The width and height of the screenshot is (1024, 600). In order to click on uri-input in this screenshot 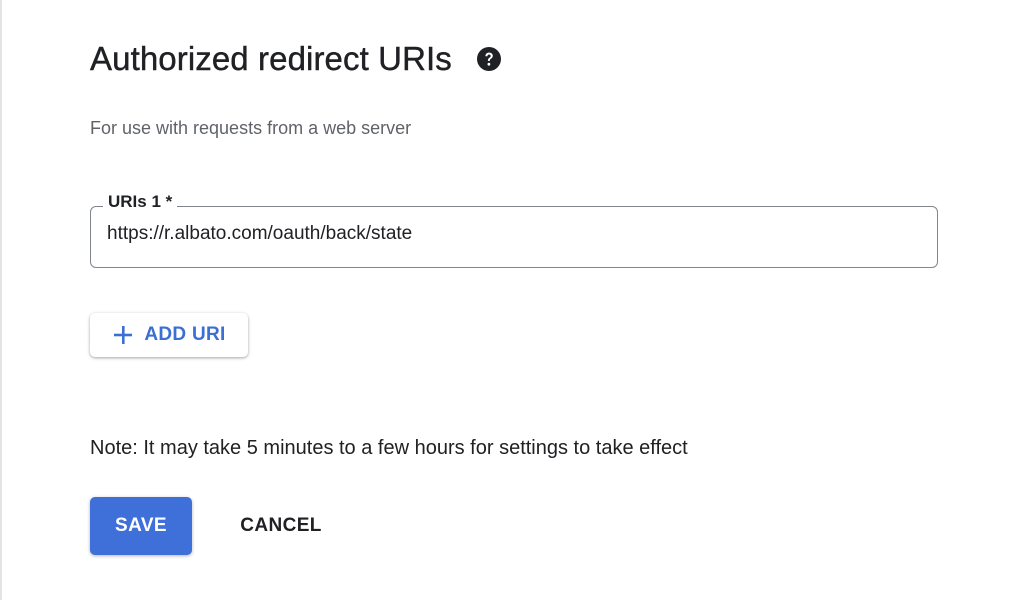, I will do `click(512, 234)`.